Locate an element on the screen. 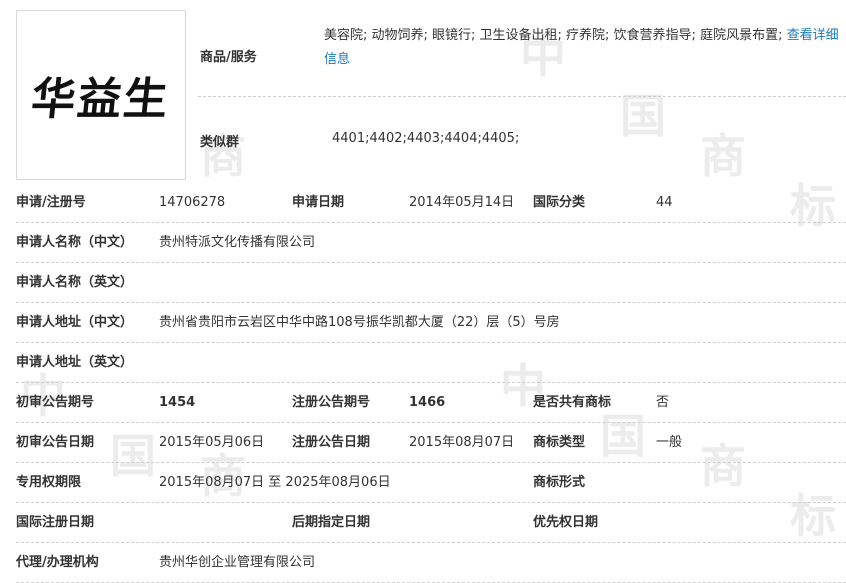 The width and height of the screenshot is (846, 583). applicant-name-cn-row: 申请人名称（中文） 贵州特派文化传播有限公司 is located at coordinates (431, 243).